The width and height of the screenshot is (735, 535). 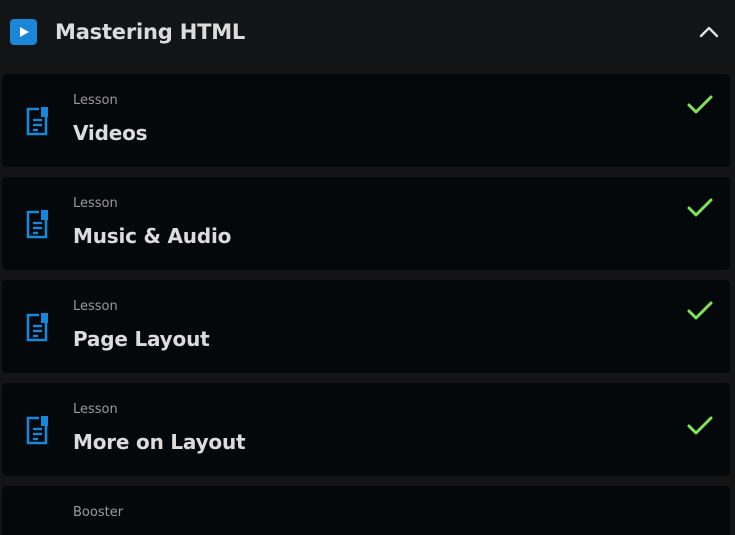 What do you see at coordinates (23, 32) in the screenshot?
I see `play-icon` at bounding box center [23, 32].